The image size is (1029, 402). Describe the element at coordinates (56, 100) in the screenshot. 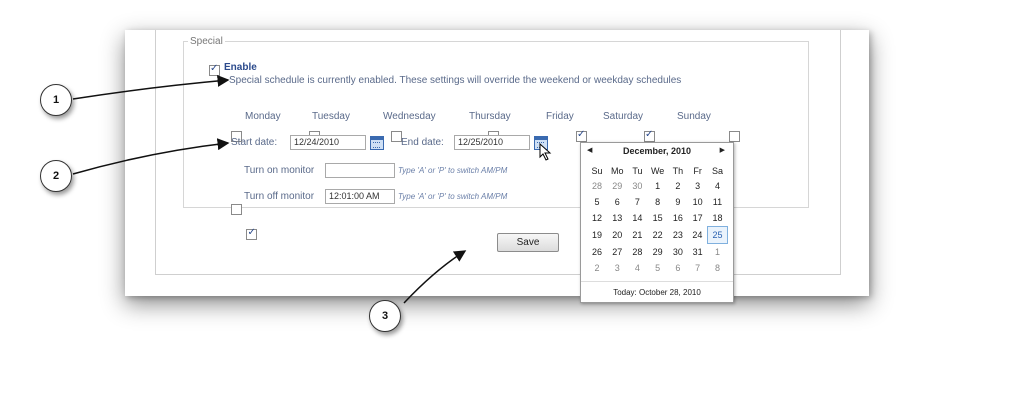

I see `callout-1: 1` at that location.